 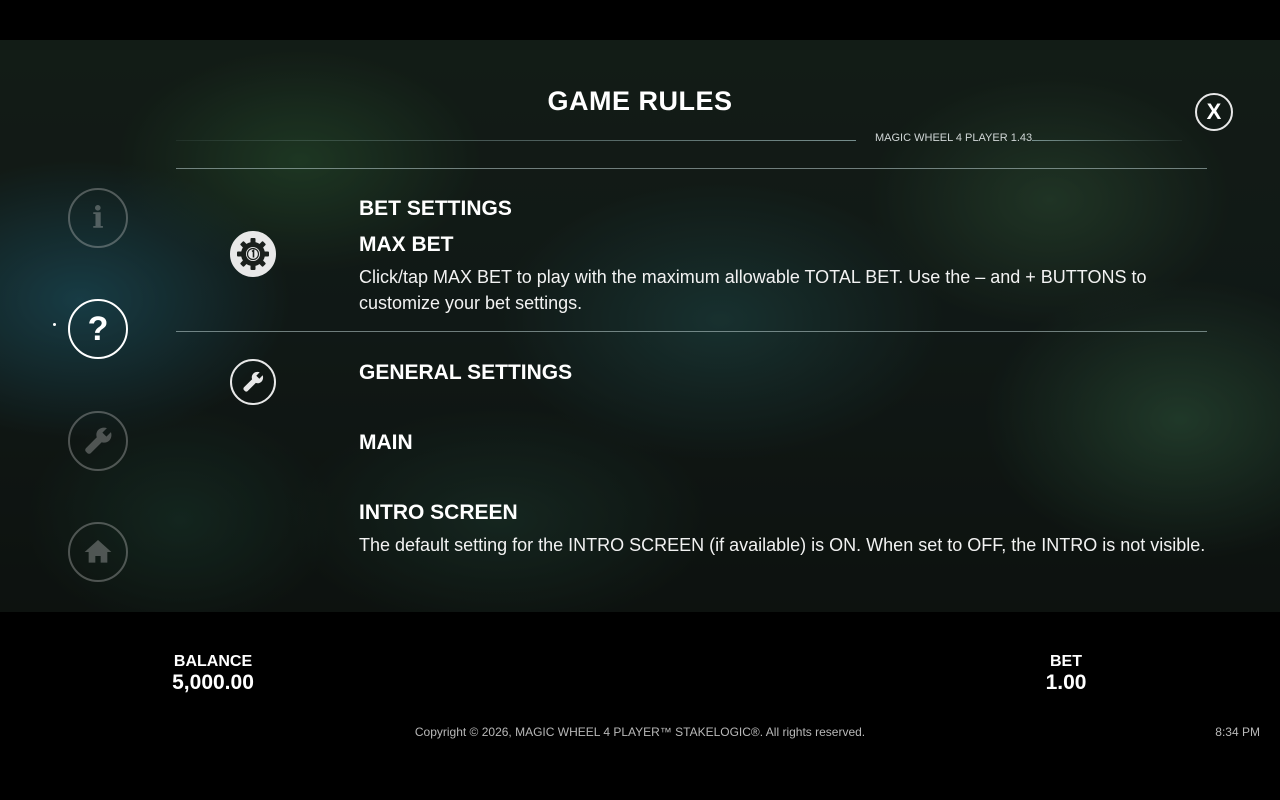 I want to click on game-version: MAGIC WHEEL 4 PLAYER 1.43, so click(x=954, y=138).